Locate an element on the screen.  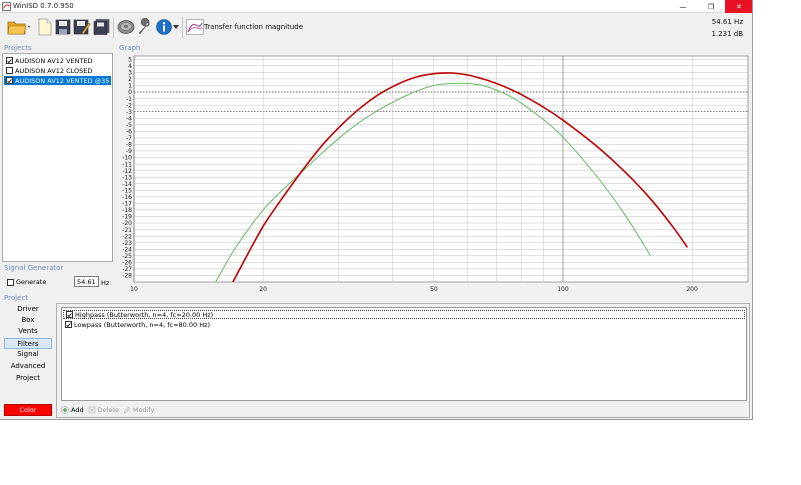
open-button is located at coordinates (19, 27).